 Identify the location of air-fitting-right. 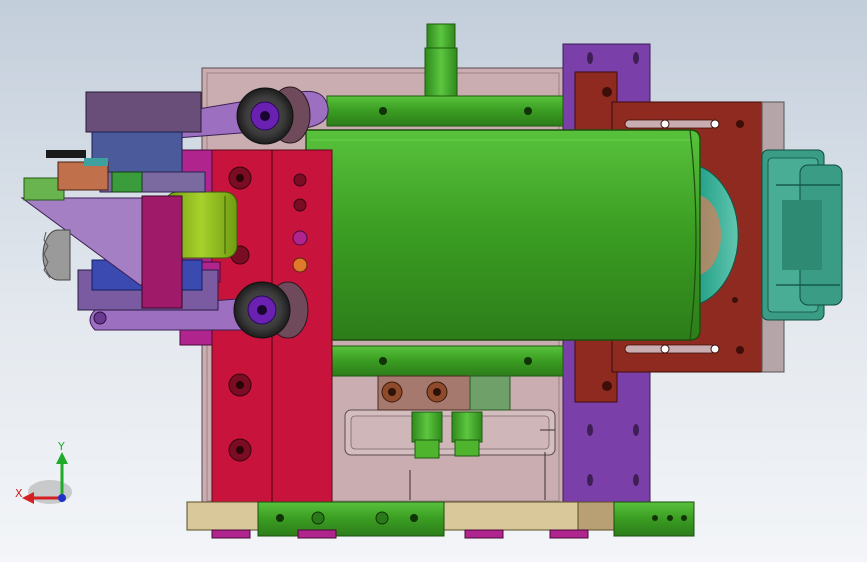
(467, 434).